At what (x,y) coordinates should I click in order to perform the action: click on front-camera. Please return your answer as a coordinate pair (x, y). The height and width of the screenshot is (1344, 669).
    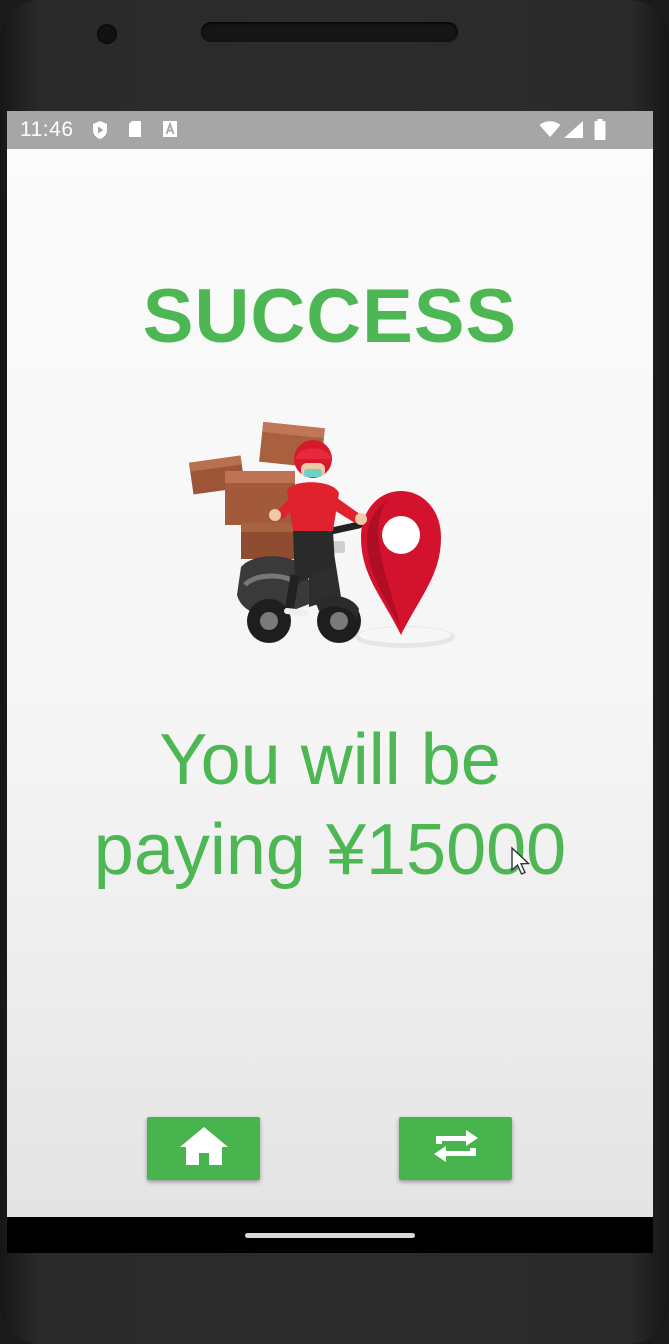
    Looking at the image, I should click on (107, 34).